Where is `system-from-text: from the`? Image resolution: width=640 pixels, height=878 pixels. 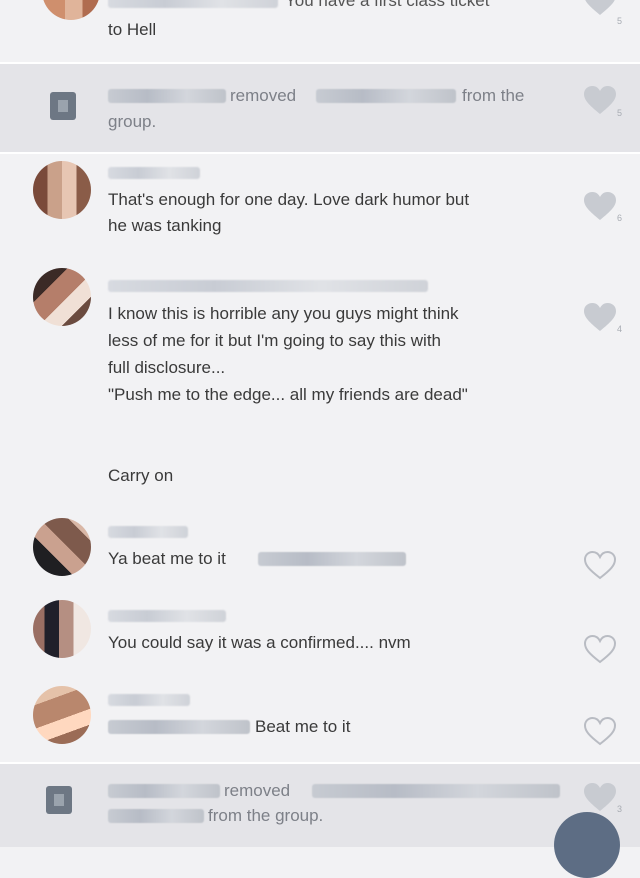 system-from-text: from the is located at coordinates (493, 95).